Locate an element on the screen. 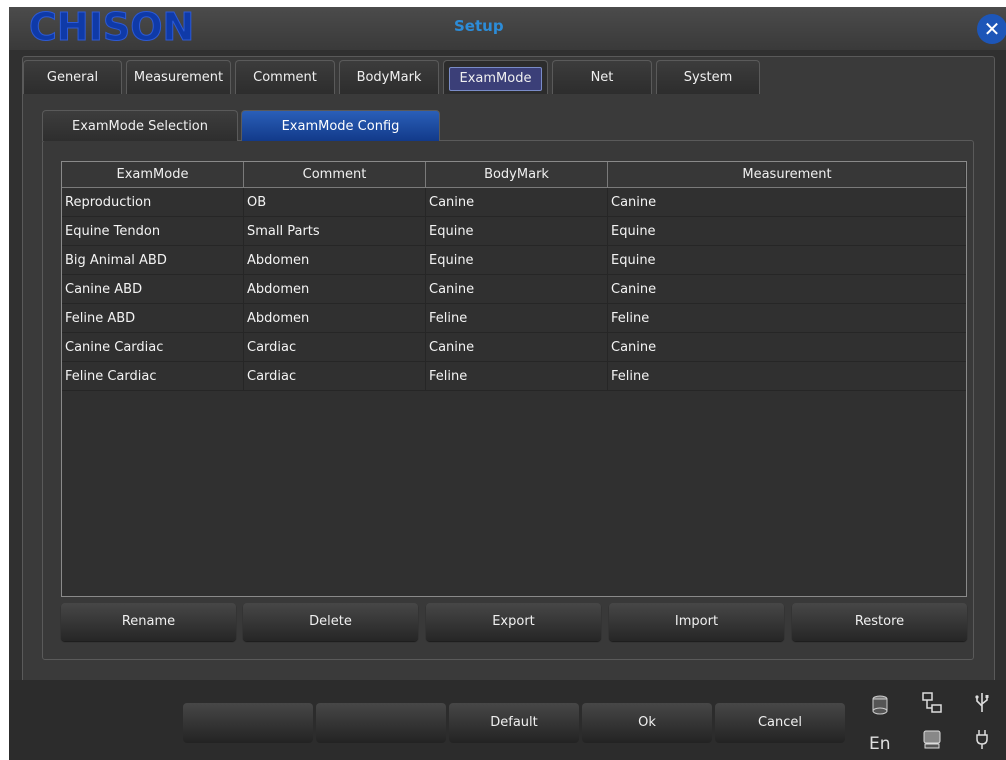 This screenshot has height=760, width=1006. tab-system: System is located at coordinates (708, 77).